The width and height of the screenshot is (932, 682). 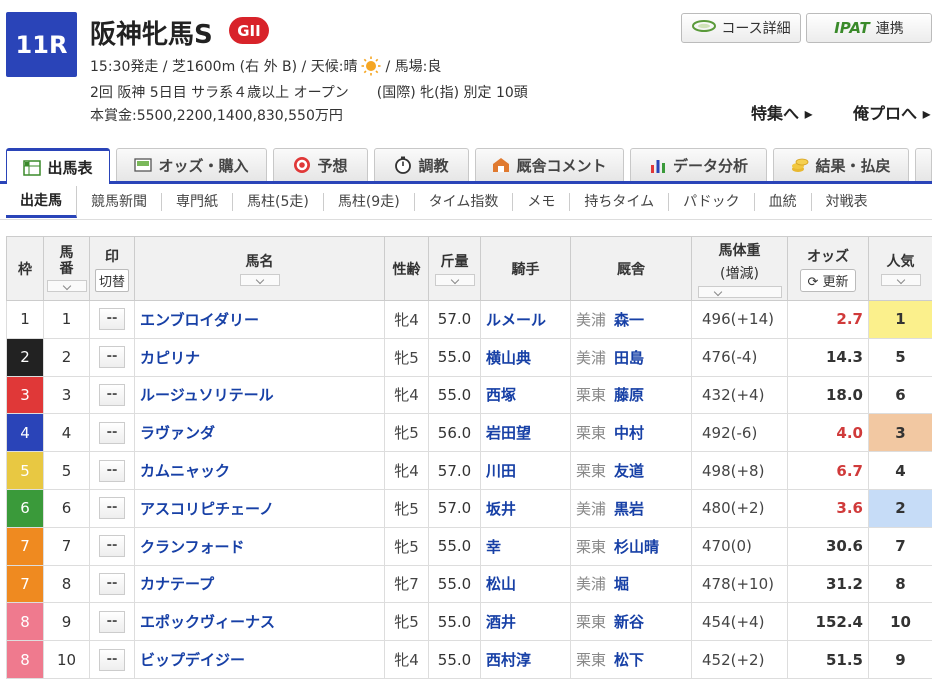 What do you see at coordinates (320, 164) in the screenshot?
I see `tab-prediction: 予想` at bounding box center [320, 164].